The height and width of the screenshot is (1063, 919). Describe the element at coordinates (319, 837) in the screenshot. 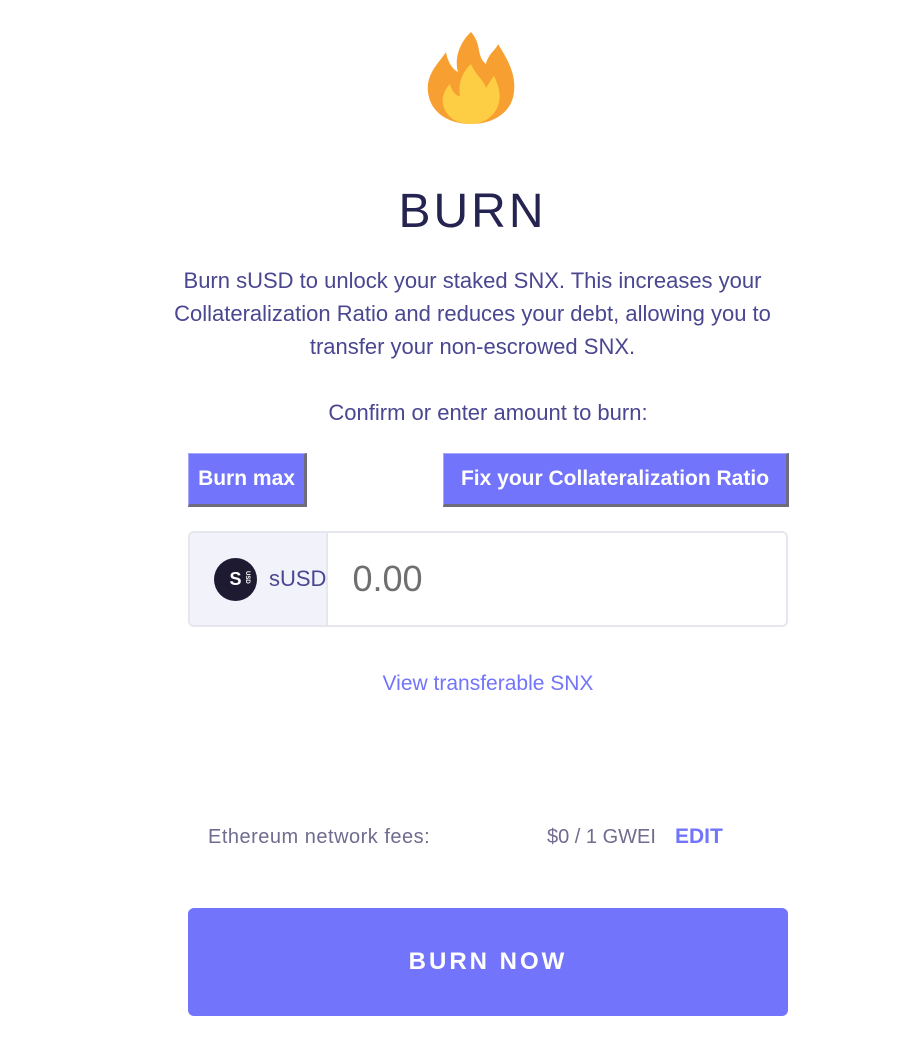

I see `network-fees-label: Ethereum network fees:` at that location.